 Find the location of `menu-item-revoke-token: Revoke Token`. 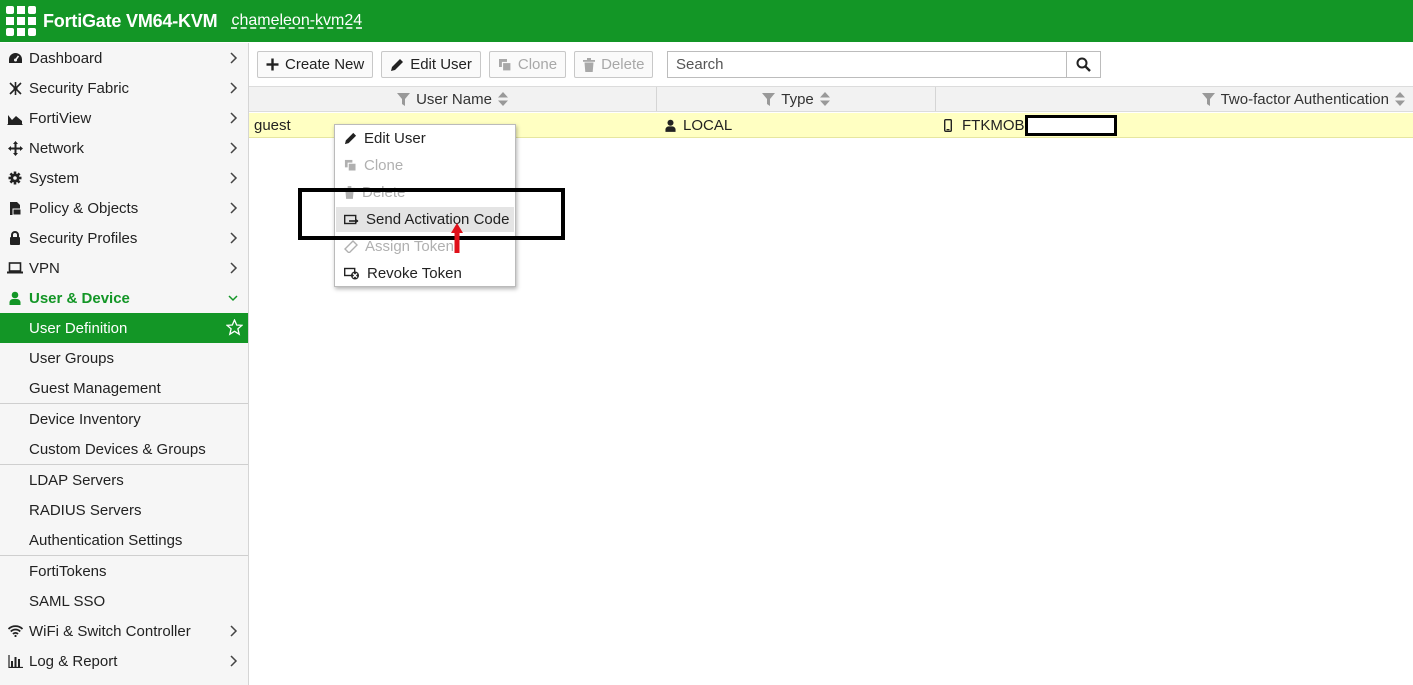

menu-item-revoke-token: Revoke Token is located at coordinates (425, 273).